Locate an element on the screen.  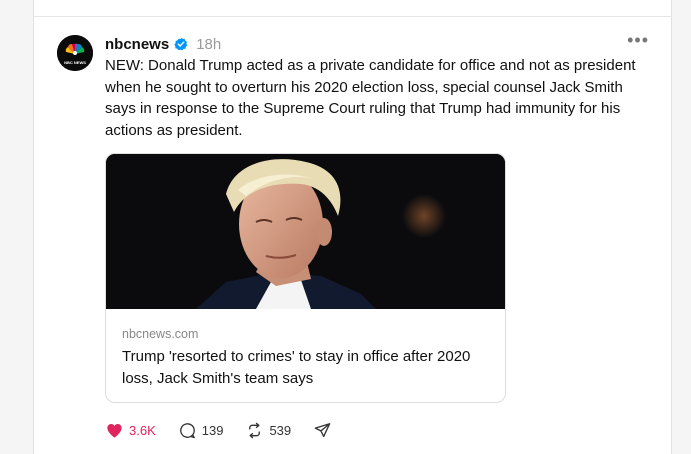
author-handle: nbcnews is located at coordinates (137, 44).